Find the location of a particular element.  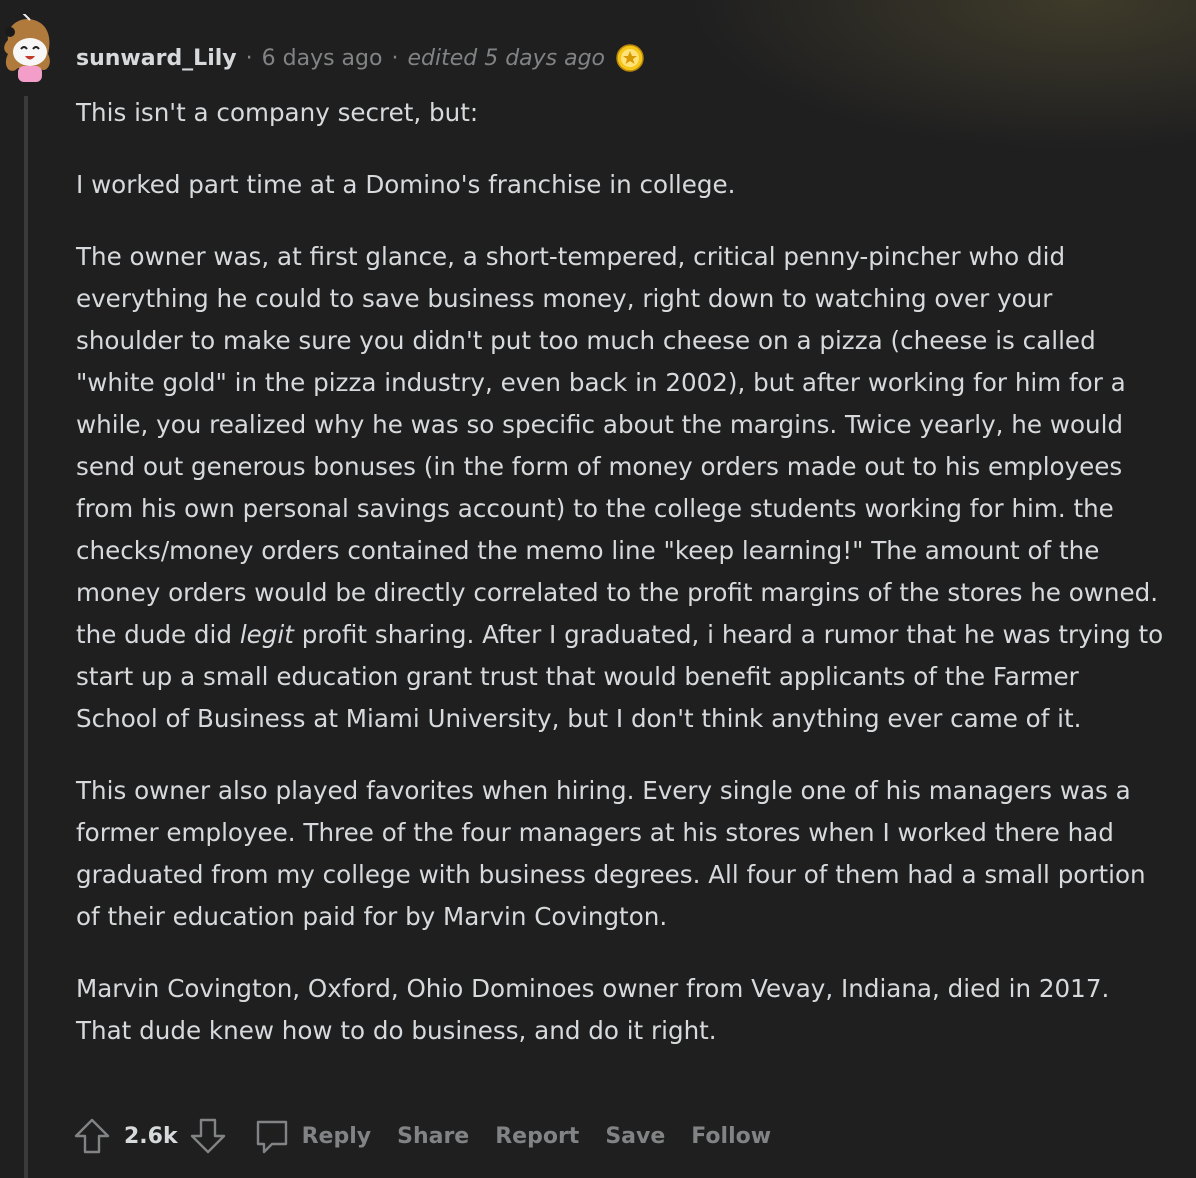

username: sunward_Lily is located at coordinates (156, 58).